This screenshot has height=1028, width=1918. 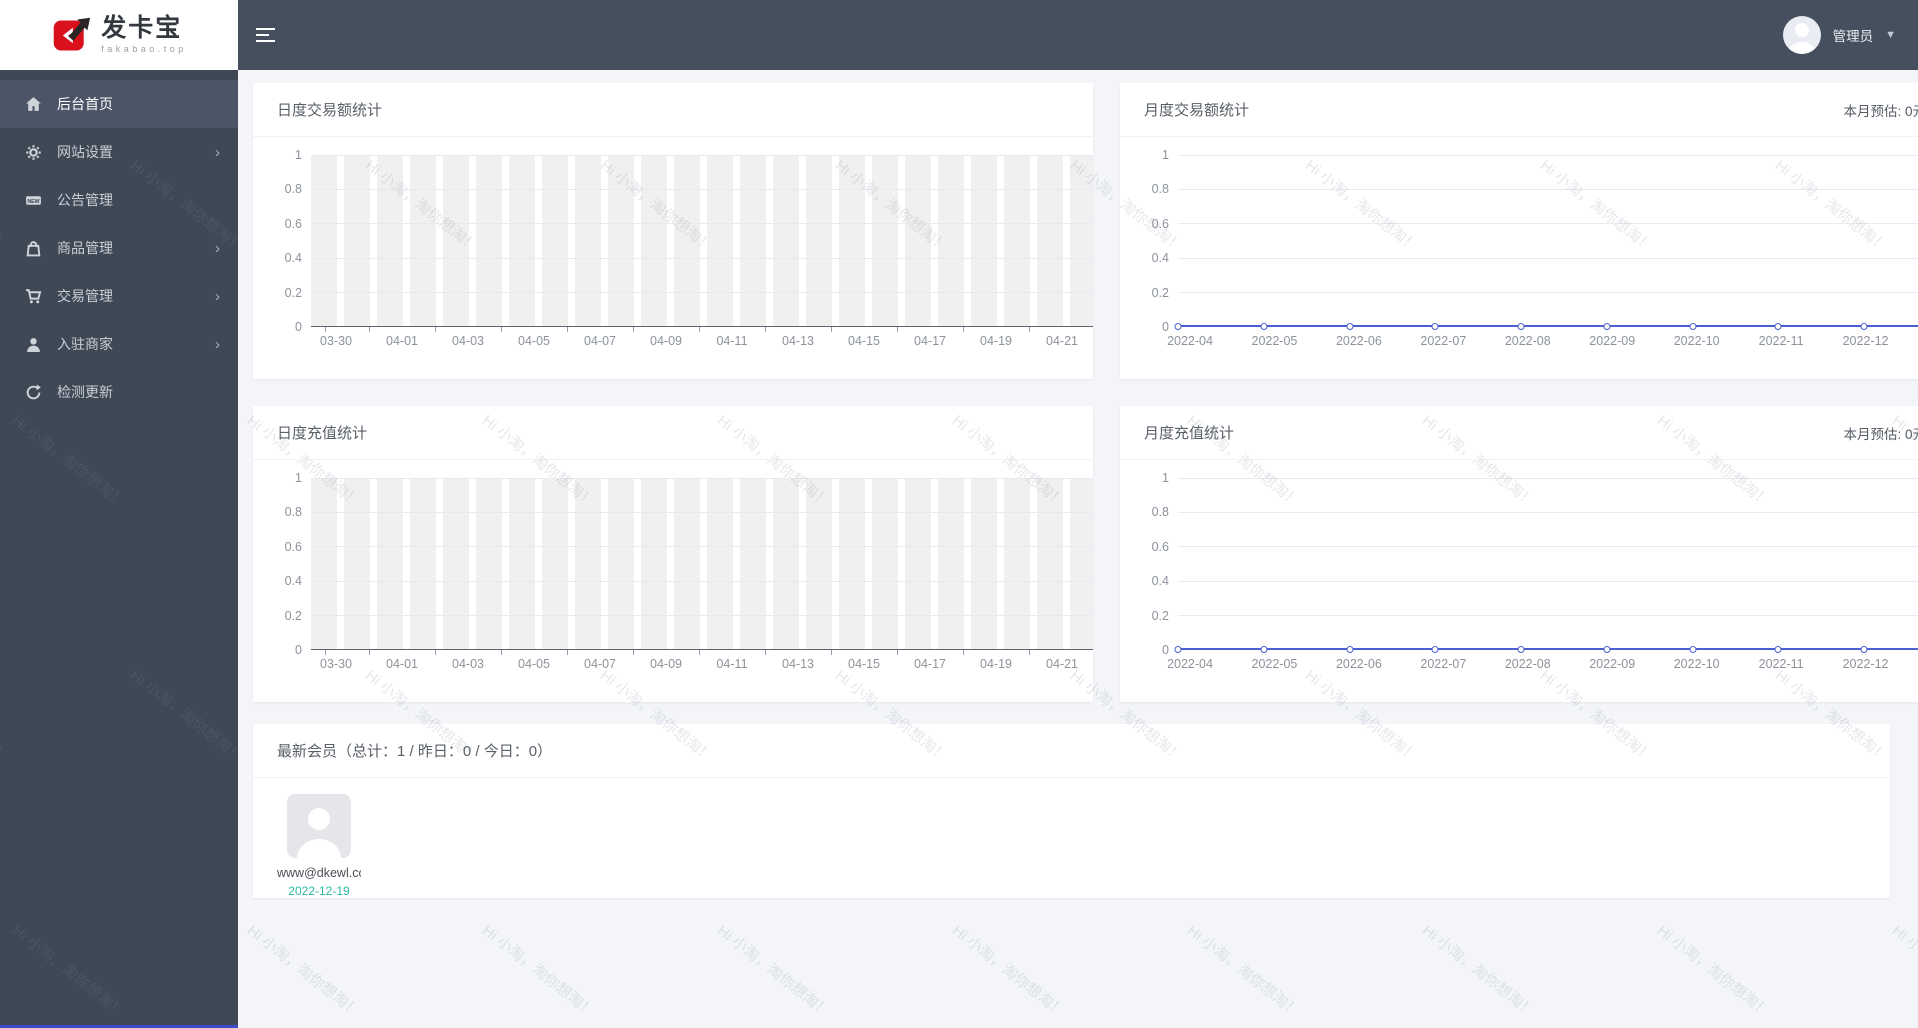 What do you see at coordinates (468, 341) in the screenshot?
I see `x-tick-label: 04-03` at bounding box center [468, 341].